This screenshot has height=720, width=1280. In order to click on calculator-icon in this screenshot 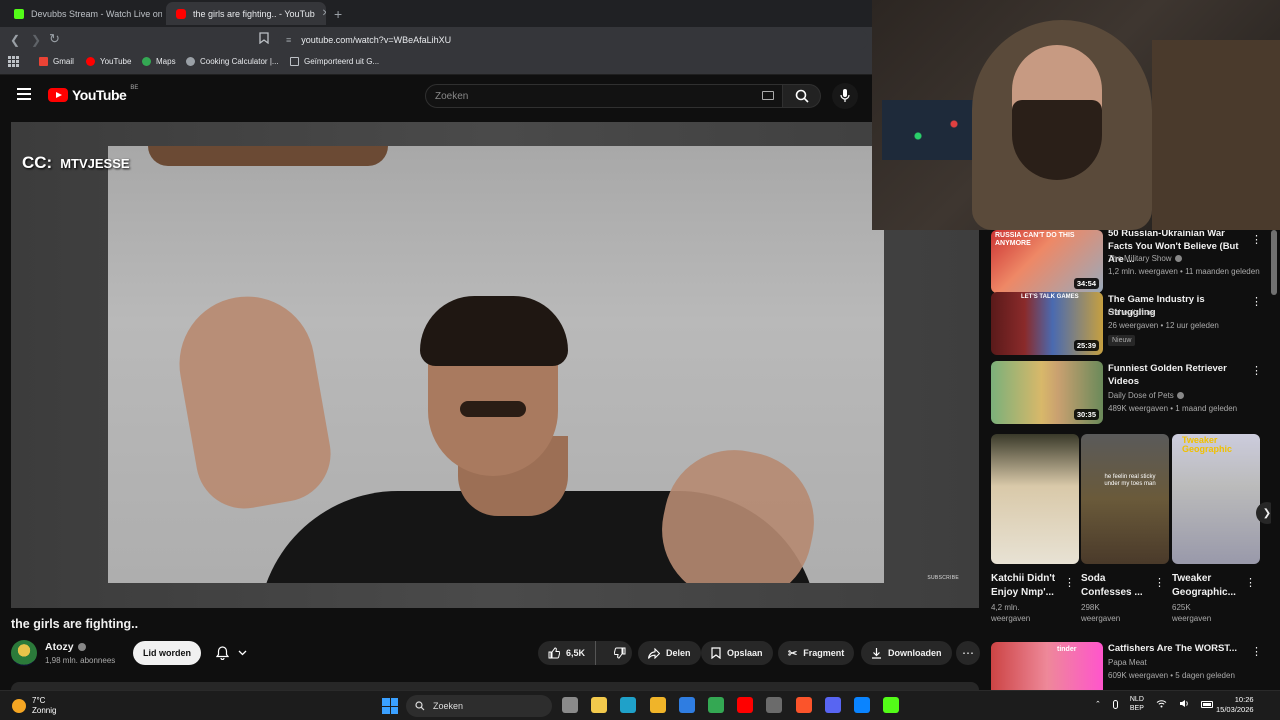, I will do `click(190, 61)`.